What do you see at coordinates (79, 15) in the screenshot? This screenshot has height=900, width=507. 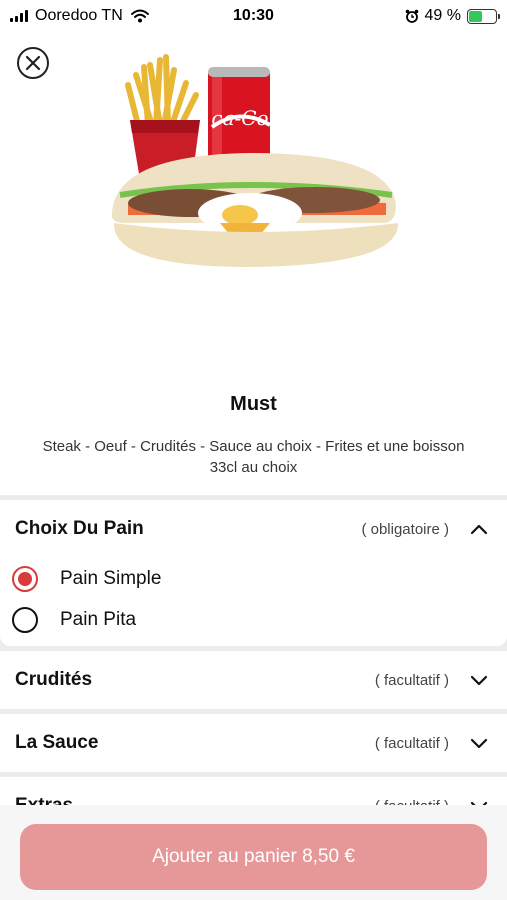 I see `carrier-name: Ooredoo TN` at bounding box center [79, 15].